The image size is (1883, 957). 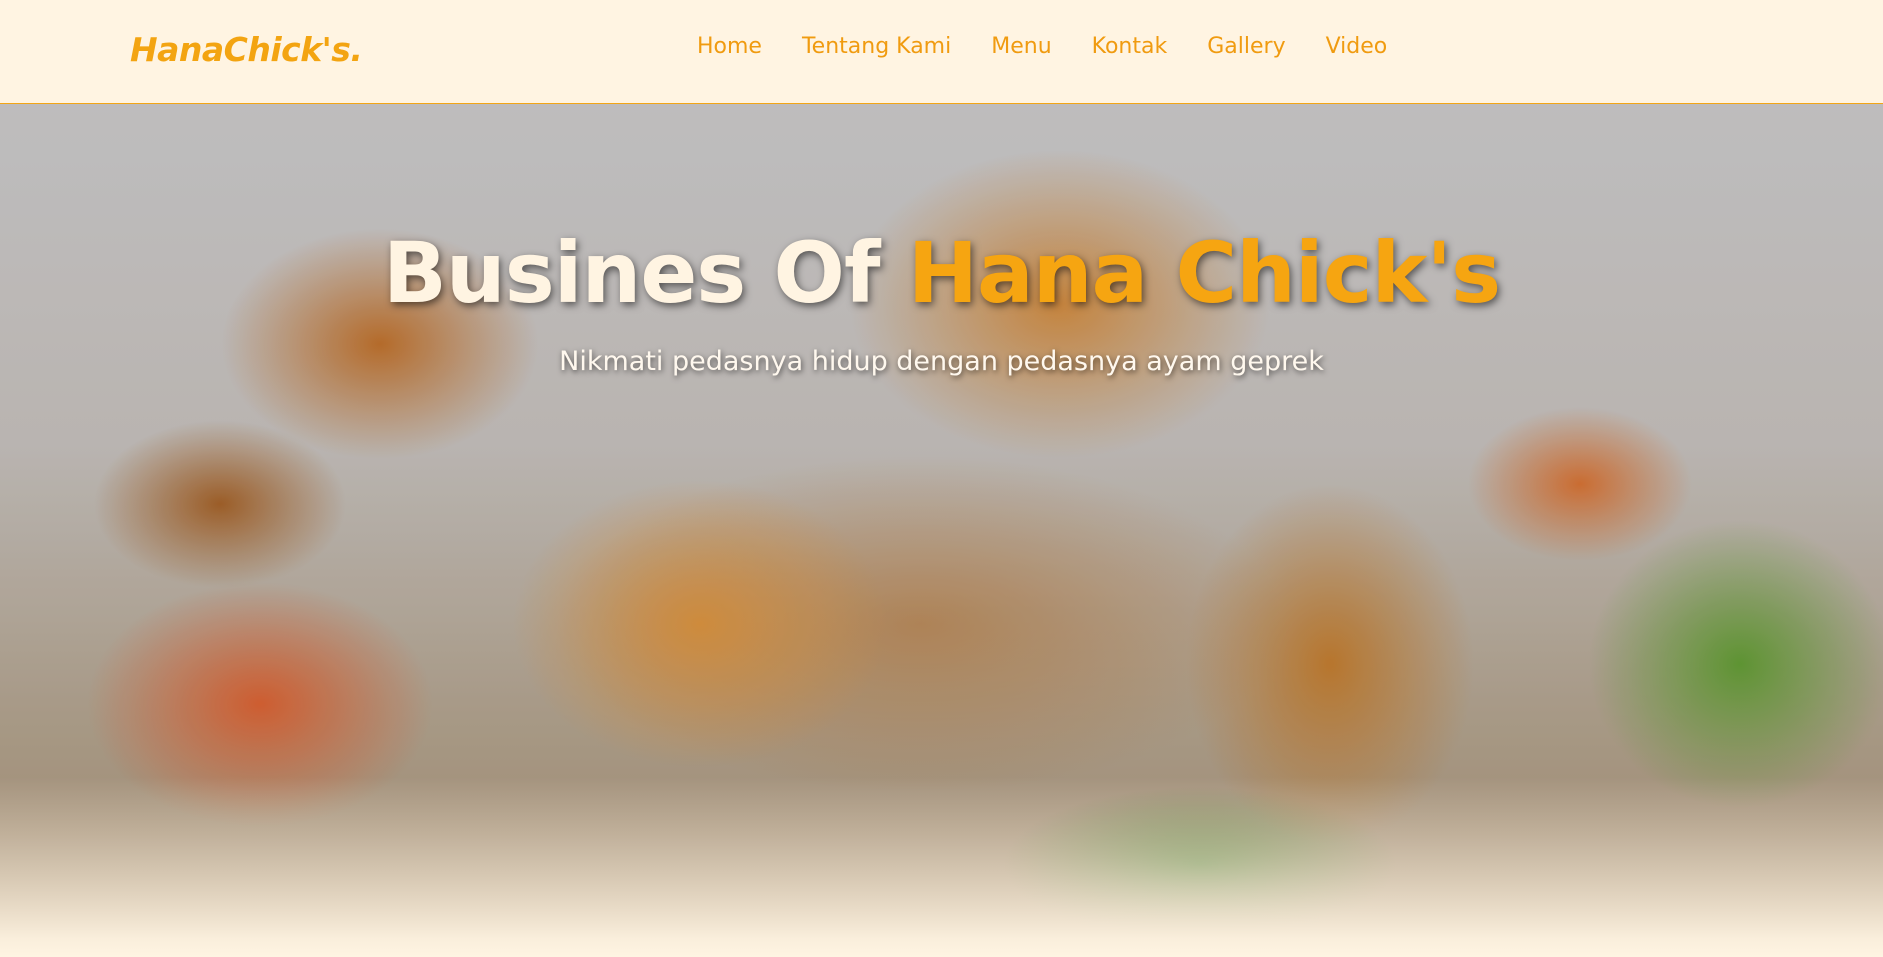 What do you see at coordinates (1021, 47) in the screenshot?
I see `nav-menu: Menu` at bounding box center [1021, 47].